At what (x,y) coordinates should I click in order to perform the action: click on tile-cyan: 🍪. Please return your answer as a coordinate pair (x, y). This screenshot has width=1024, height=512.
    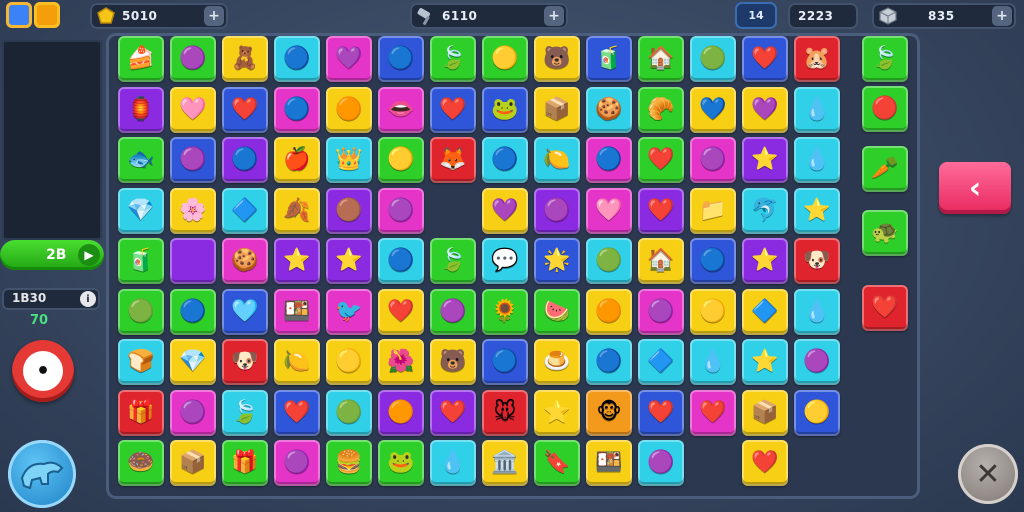
    Looking at the image, I should click on (609, 109).